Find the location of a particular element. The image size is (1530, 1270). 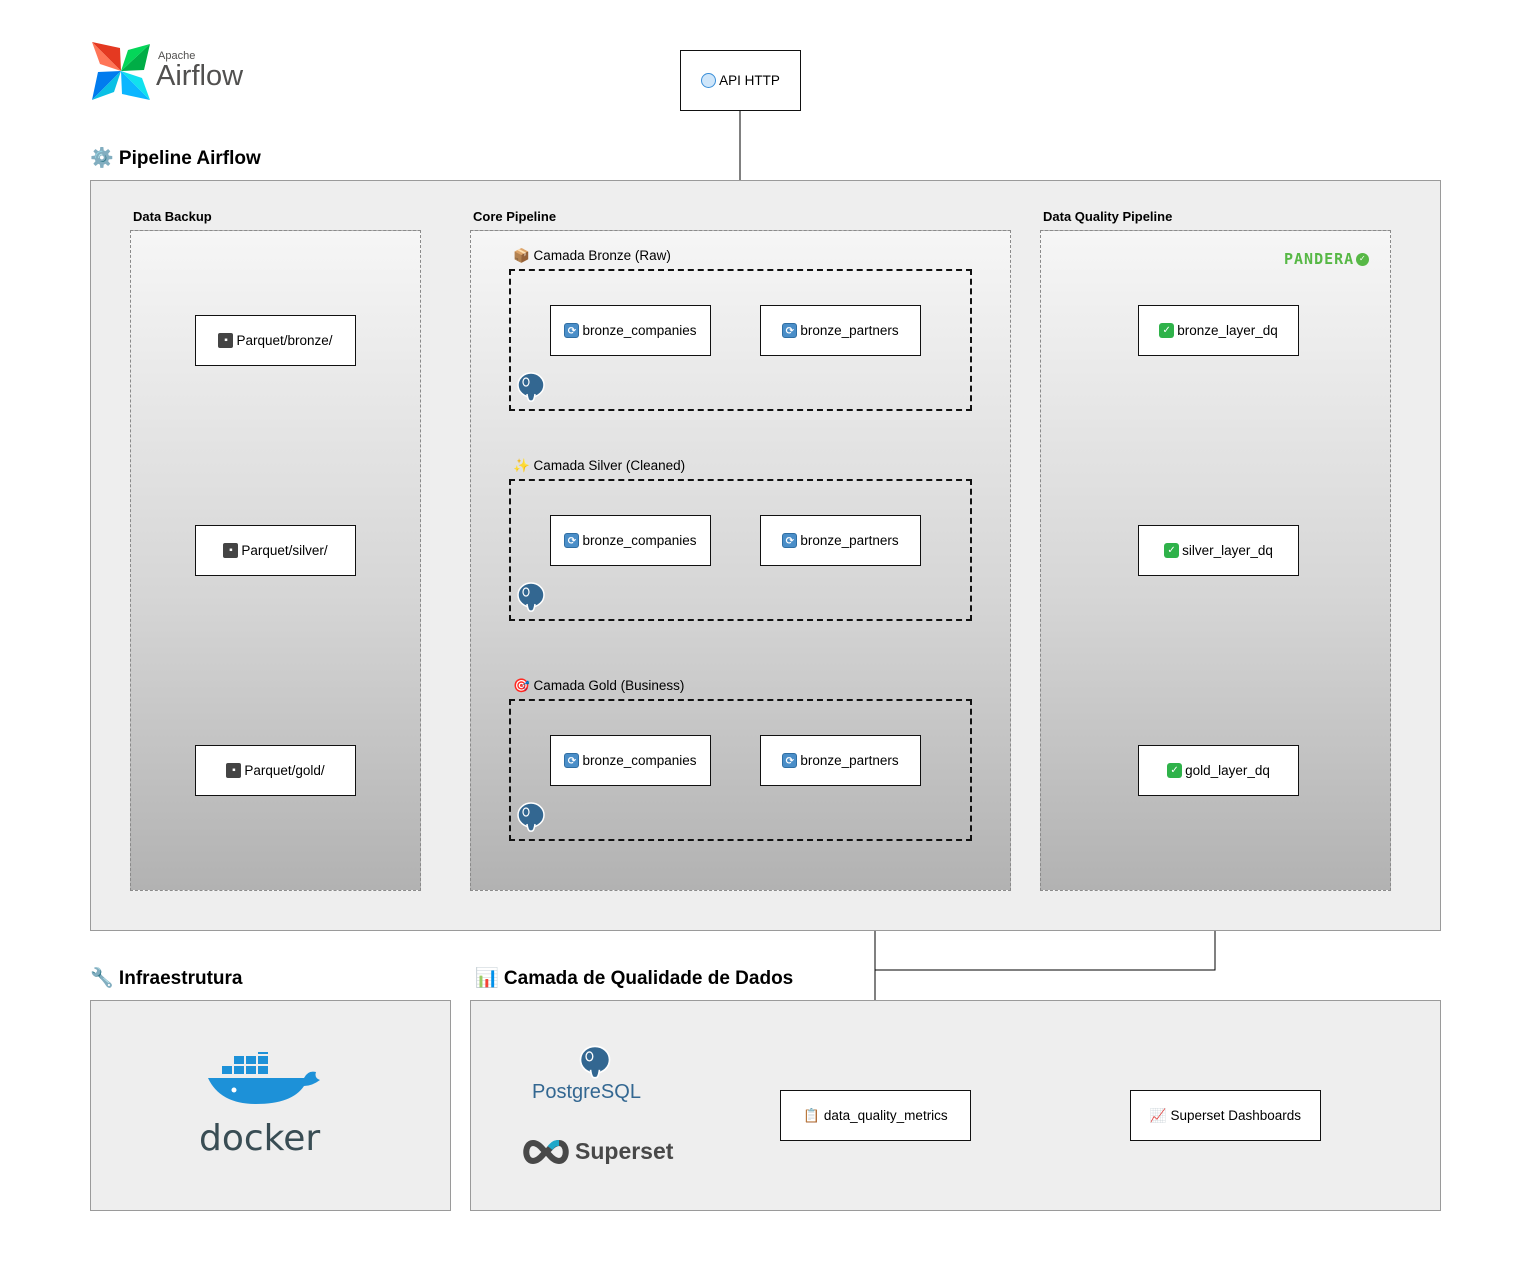

superset-dashboards-label: 📈 Superset Dashboards is located at coordinates (1225, 1115).